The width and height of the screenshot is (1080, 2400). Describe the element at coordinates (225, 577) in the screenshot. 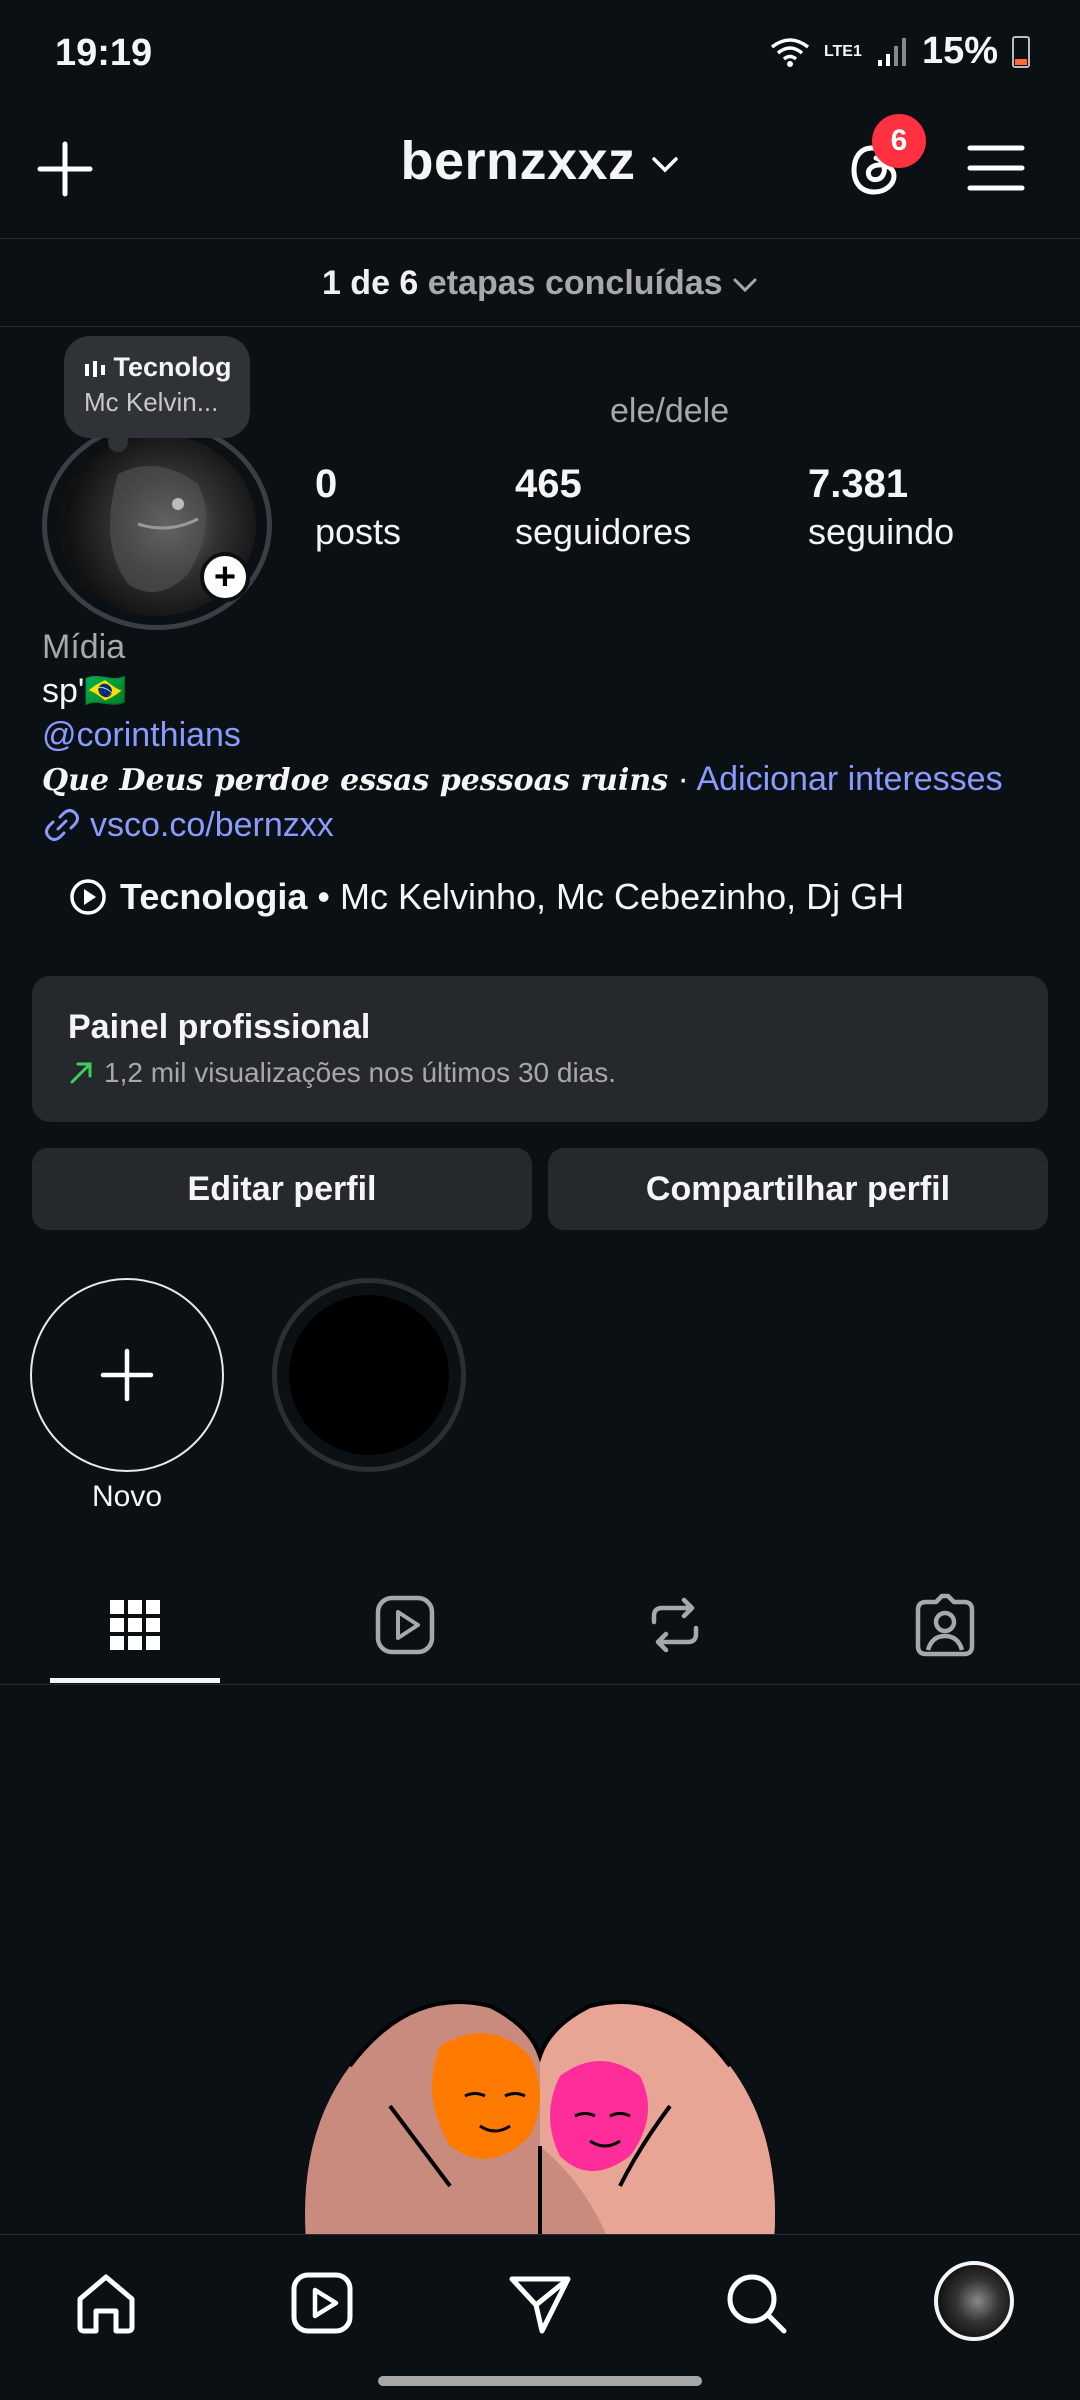

I see `add-story-button: +` at that location.